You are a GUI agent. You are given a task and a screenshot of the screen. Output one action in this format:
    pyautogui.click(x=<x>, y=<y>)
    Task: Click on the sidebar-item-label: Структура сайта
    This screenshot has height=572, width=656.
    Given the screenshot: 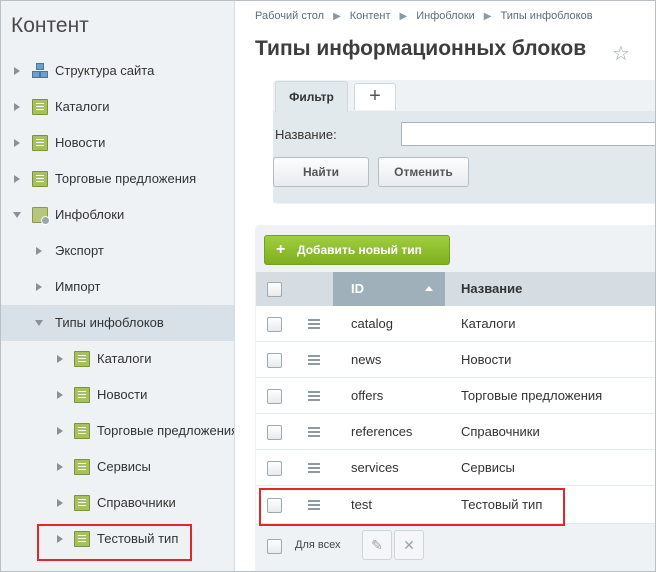 What is the action you would take?
    pyautogui.click(x=105, y=70)
    